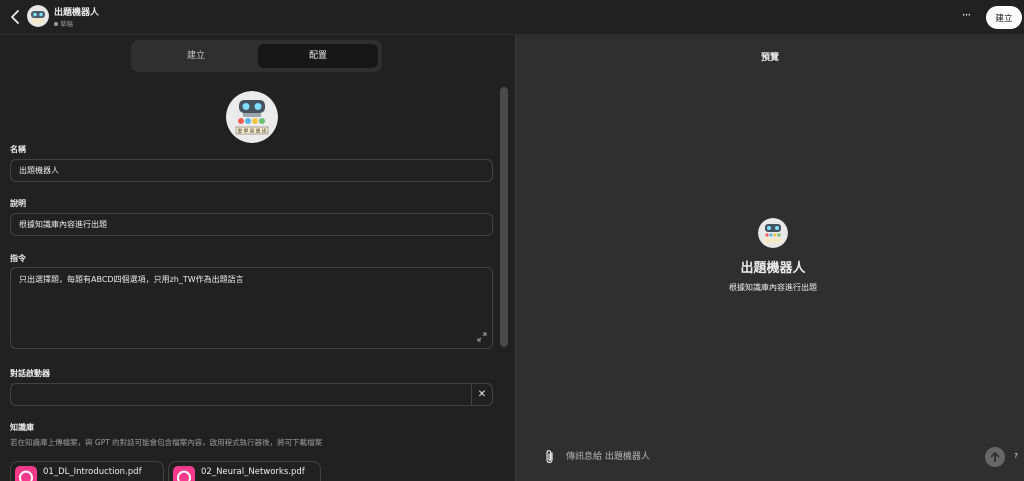 The height and width of the screenshot is (481, 1024). I want to click on tab-configure: 配置, so click(318, 56).